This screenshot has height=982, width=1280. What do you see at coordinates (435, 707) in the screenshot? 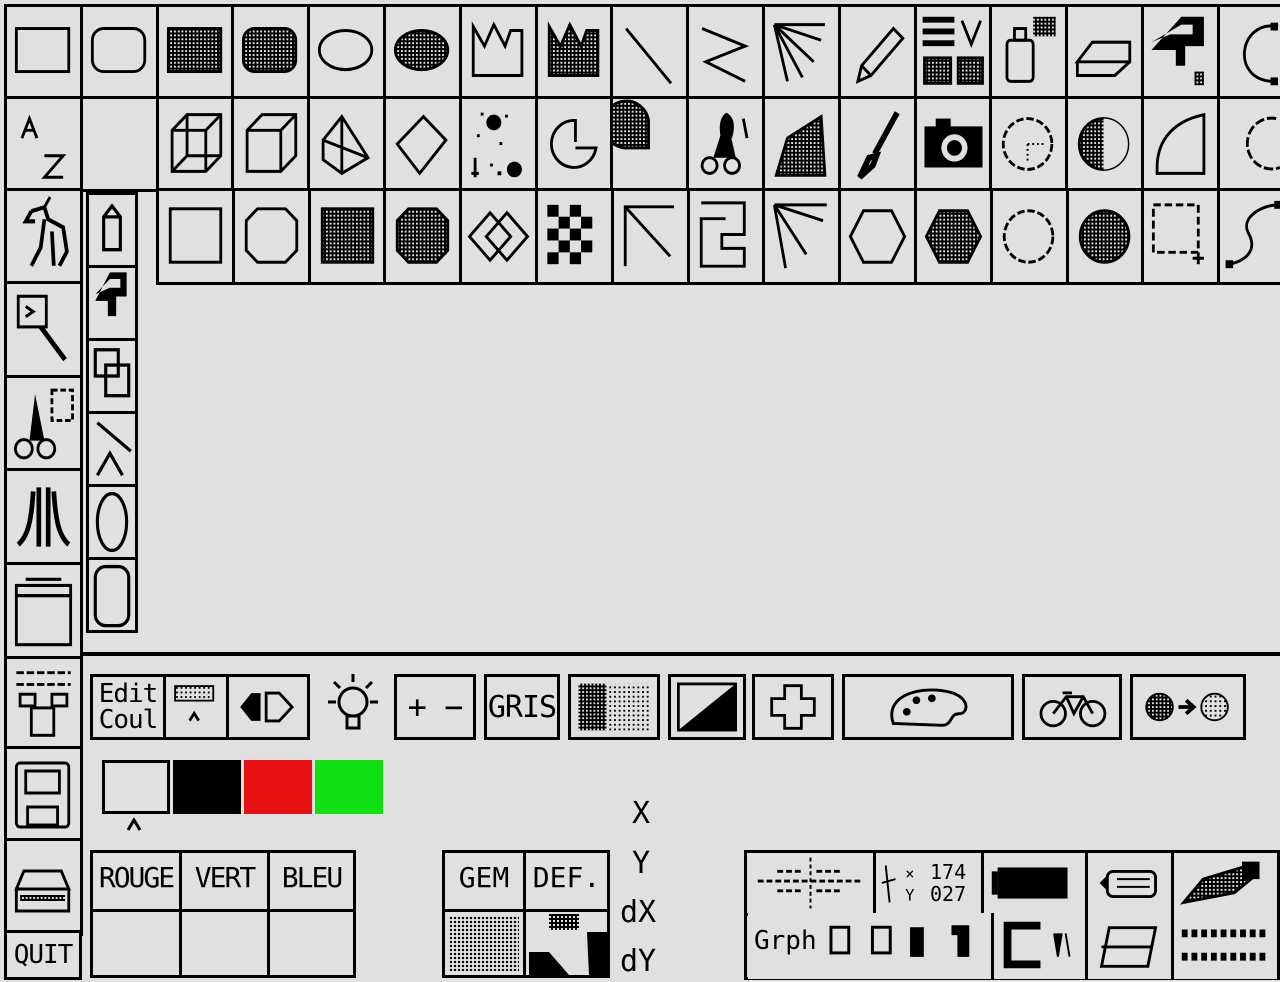
I see `plus-minus-button: + −` at bounding box center [435, 707].